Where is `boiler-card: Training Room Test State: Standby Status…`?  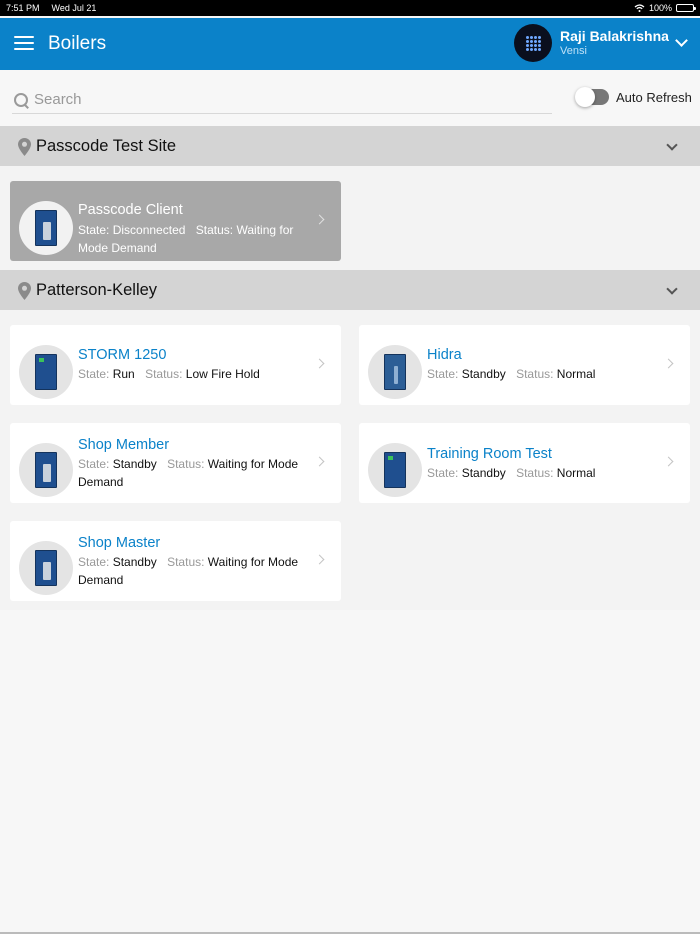 boiler-card: Training Room Test State: Standby Status… is located at coordinates (524, 463).